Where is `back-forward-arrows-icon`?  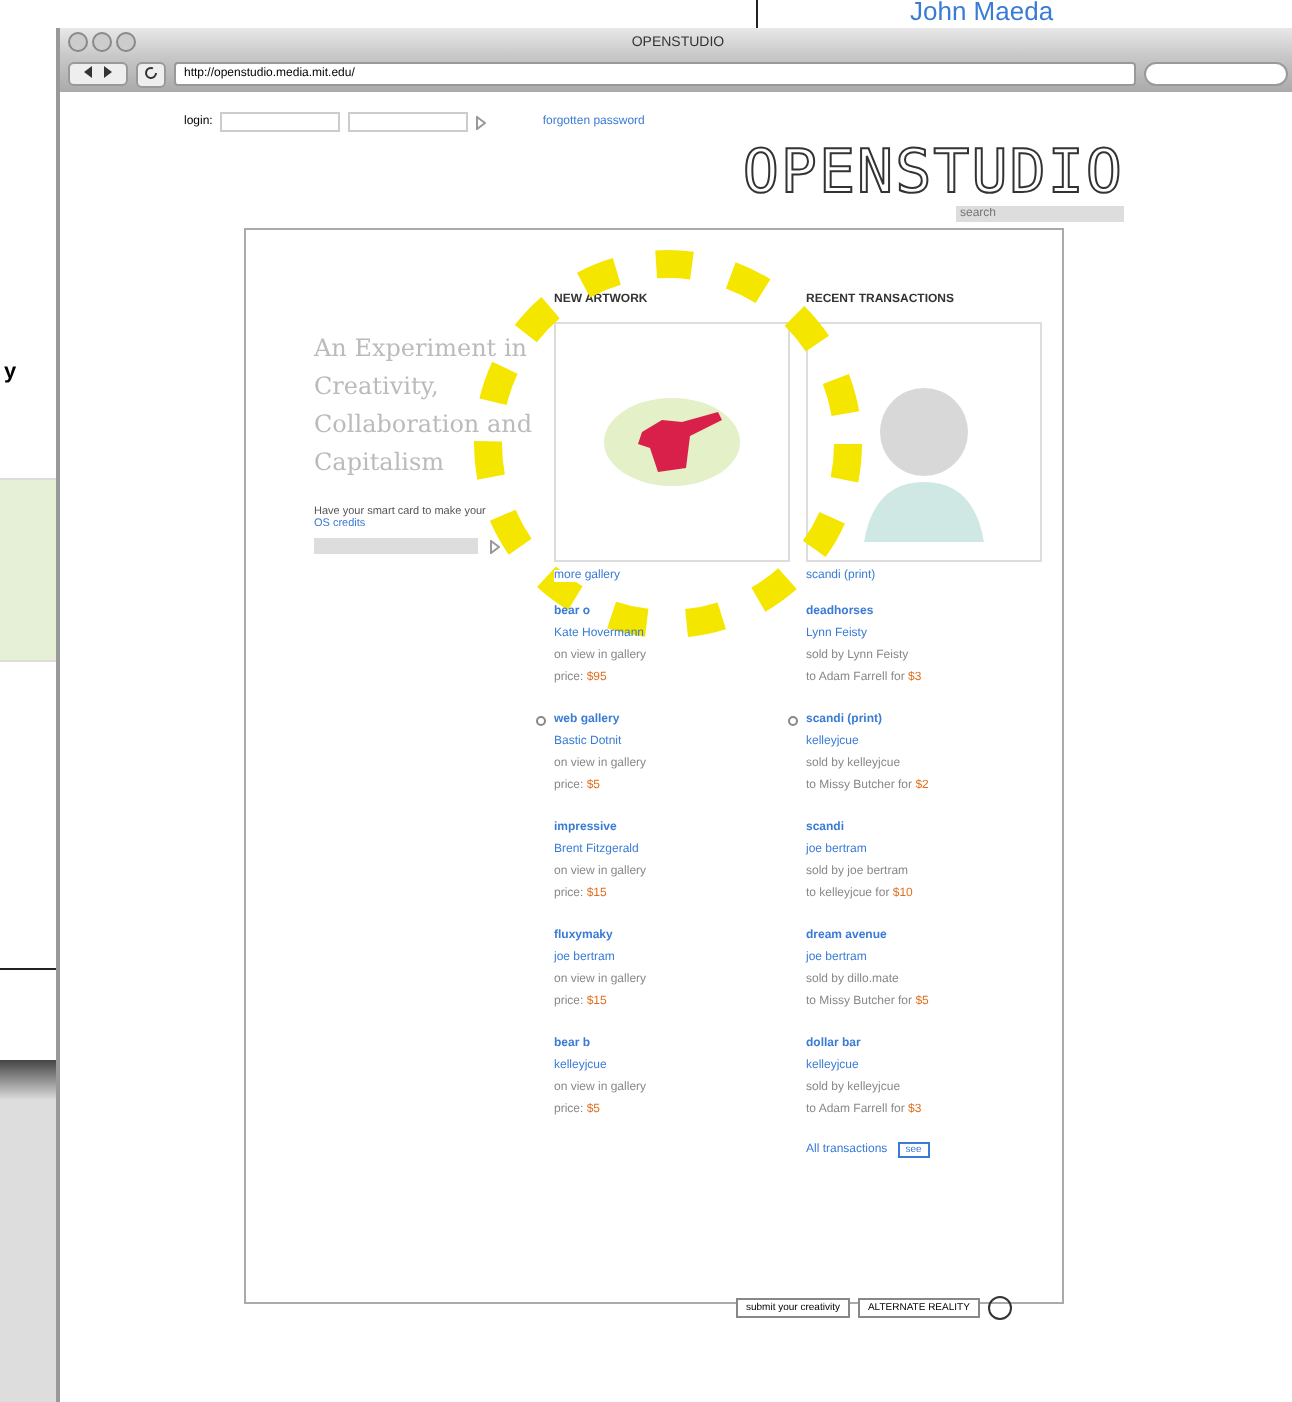 back-forward-arrows-icon is located at coordinates (98, 72).